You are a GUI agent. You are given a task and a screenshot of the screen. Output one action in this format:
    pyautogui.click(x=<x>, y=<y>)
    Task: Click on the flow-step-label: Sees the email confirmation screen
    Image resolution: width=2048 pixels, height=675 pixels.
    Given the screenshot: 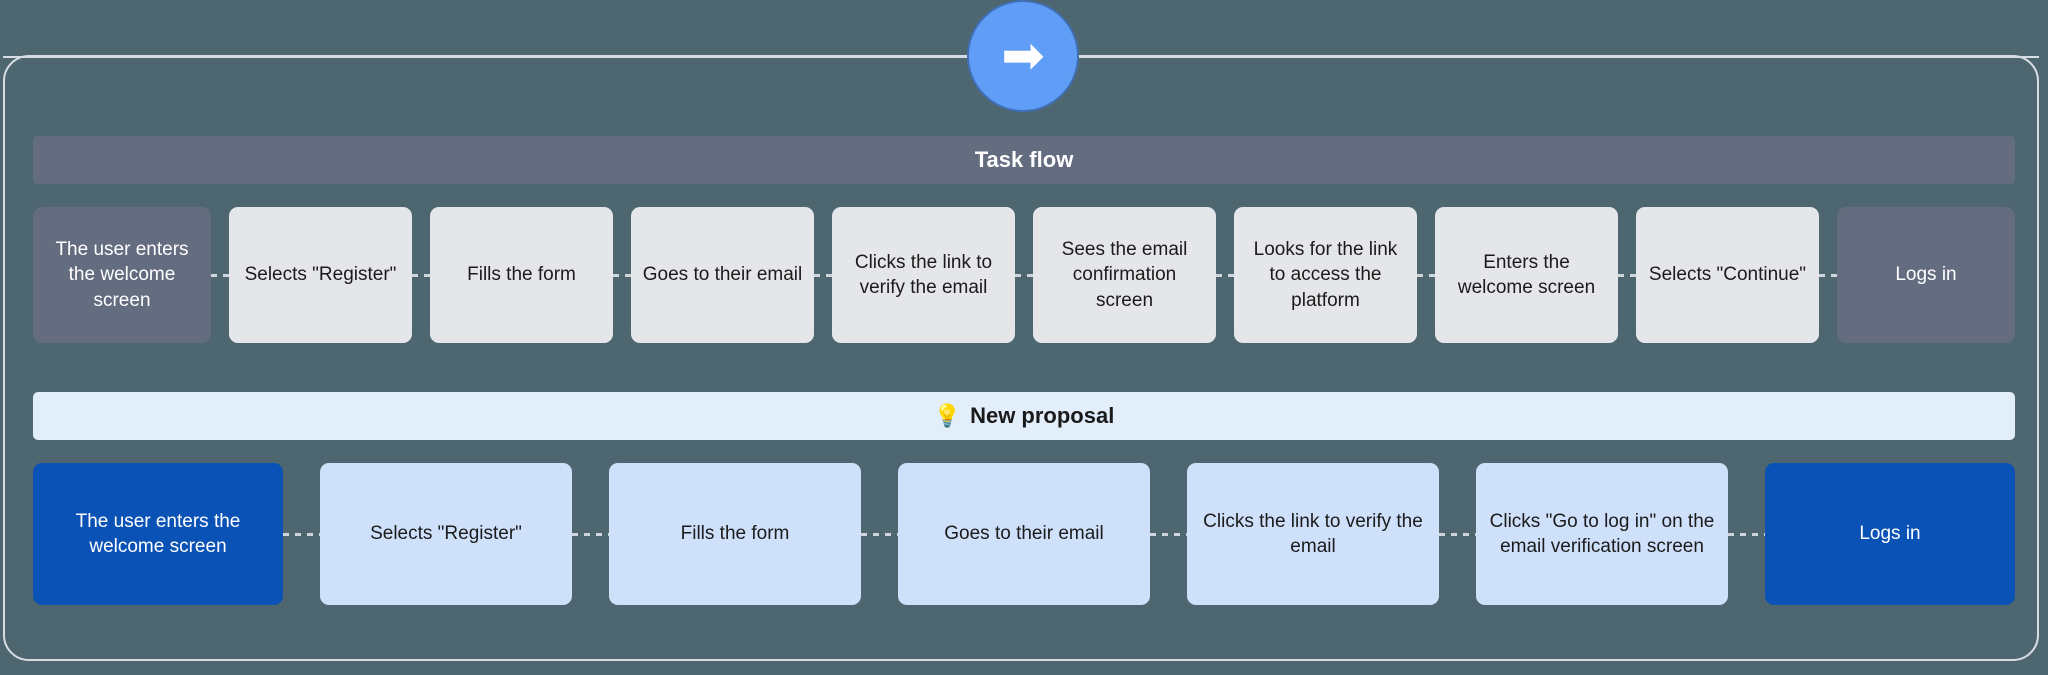 What is the action you would take?
    pyautogui.click(x=1124, y=275)
    